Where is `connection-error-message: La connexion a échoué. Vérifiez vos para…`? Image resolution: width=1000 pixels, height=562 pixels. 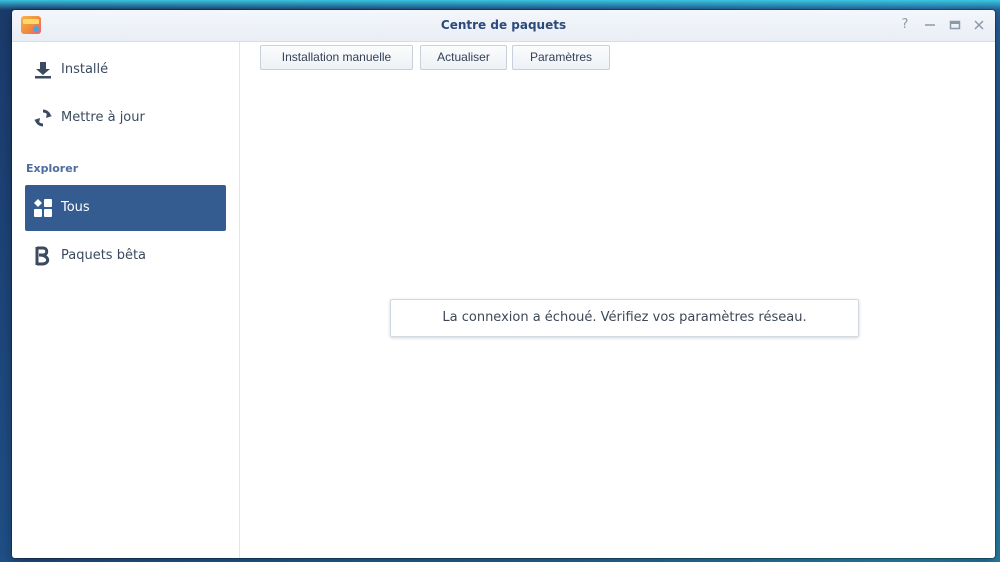 connection-error-message: La connexion a échoué. Vérifiez vos para… is located at coordinates (624, 318).